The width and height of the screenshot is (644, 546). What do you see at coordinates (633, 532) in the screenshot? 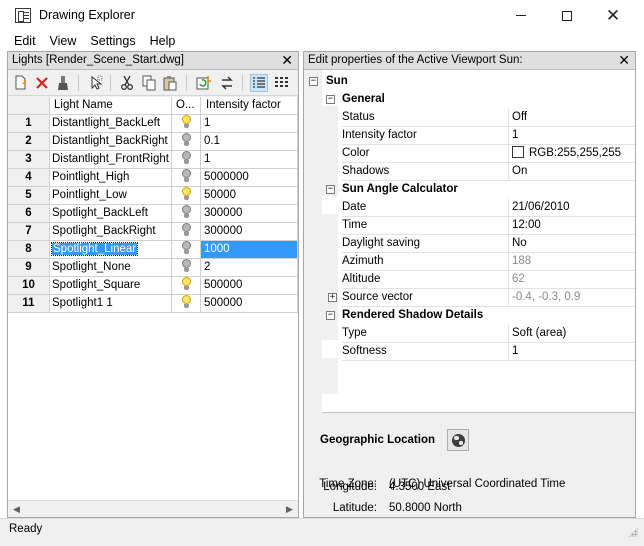
I see `resize-grip-icon` at bounding box center [633, 532].